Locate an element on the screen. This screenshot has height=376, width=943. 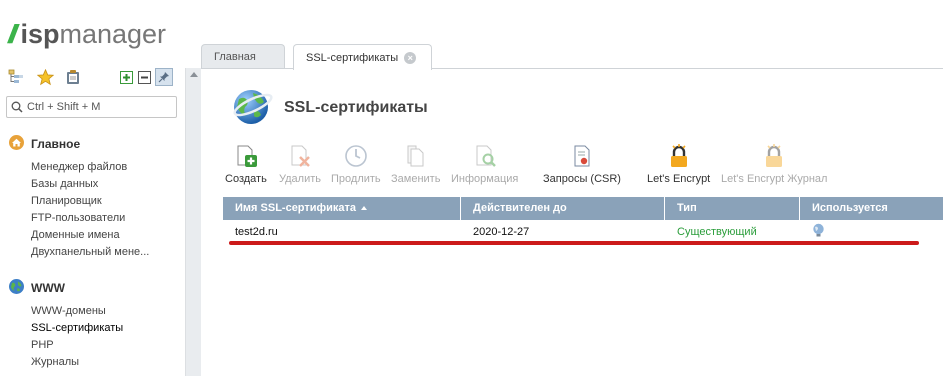
tab-home: Главная is located at coordinates (243, 56).